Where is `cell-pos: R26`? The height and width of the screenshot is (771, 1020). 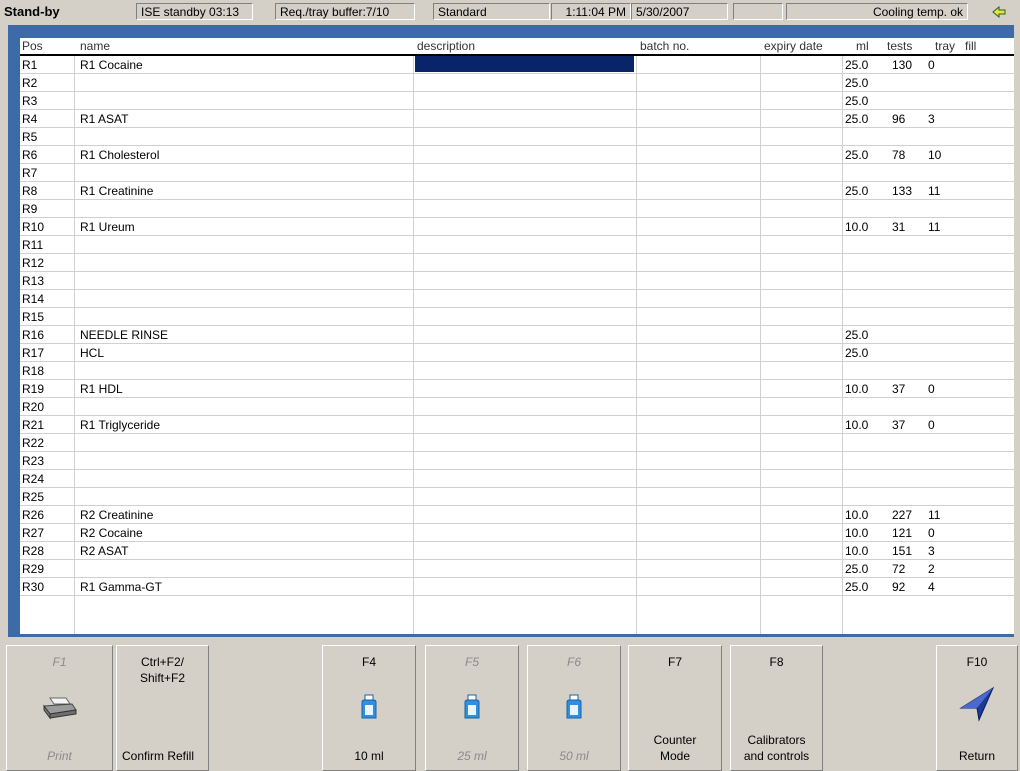 cell-pos: R26 is located at coordinates (33, 515).